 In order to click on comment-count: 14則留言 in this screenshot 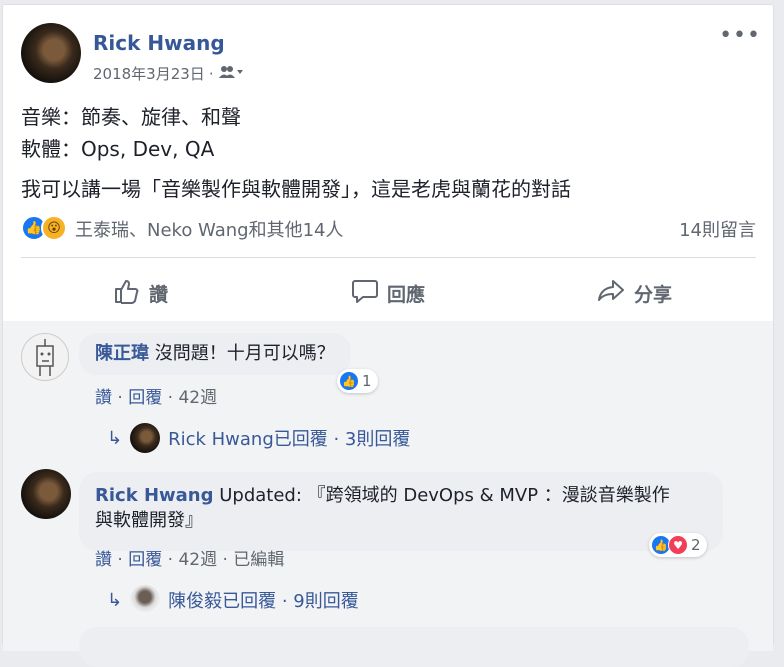, I will do `click(717, 229)`.